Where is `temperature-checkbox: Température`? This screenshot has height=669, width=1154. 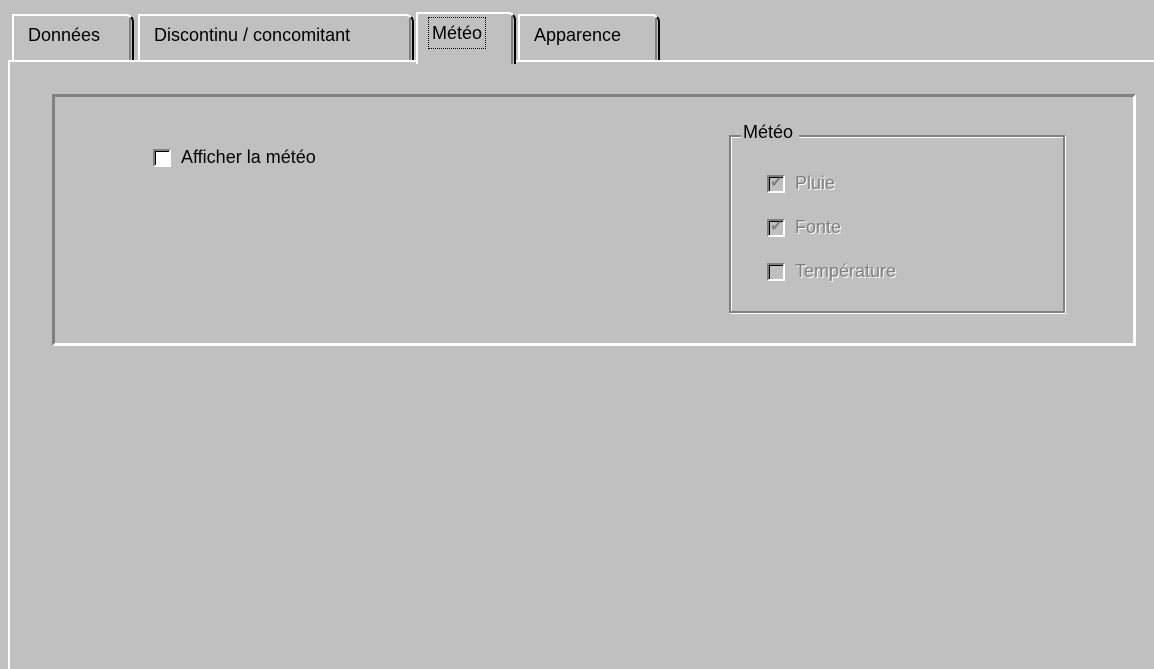
temperature-checkbox: Température is located at coordinates (831, 271).